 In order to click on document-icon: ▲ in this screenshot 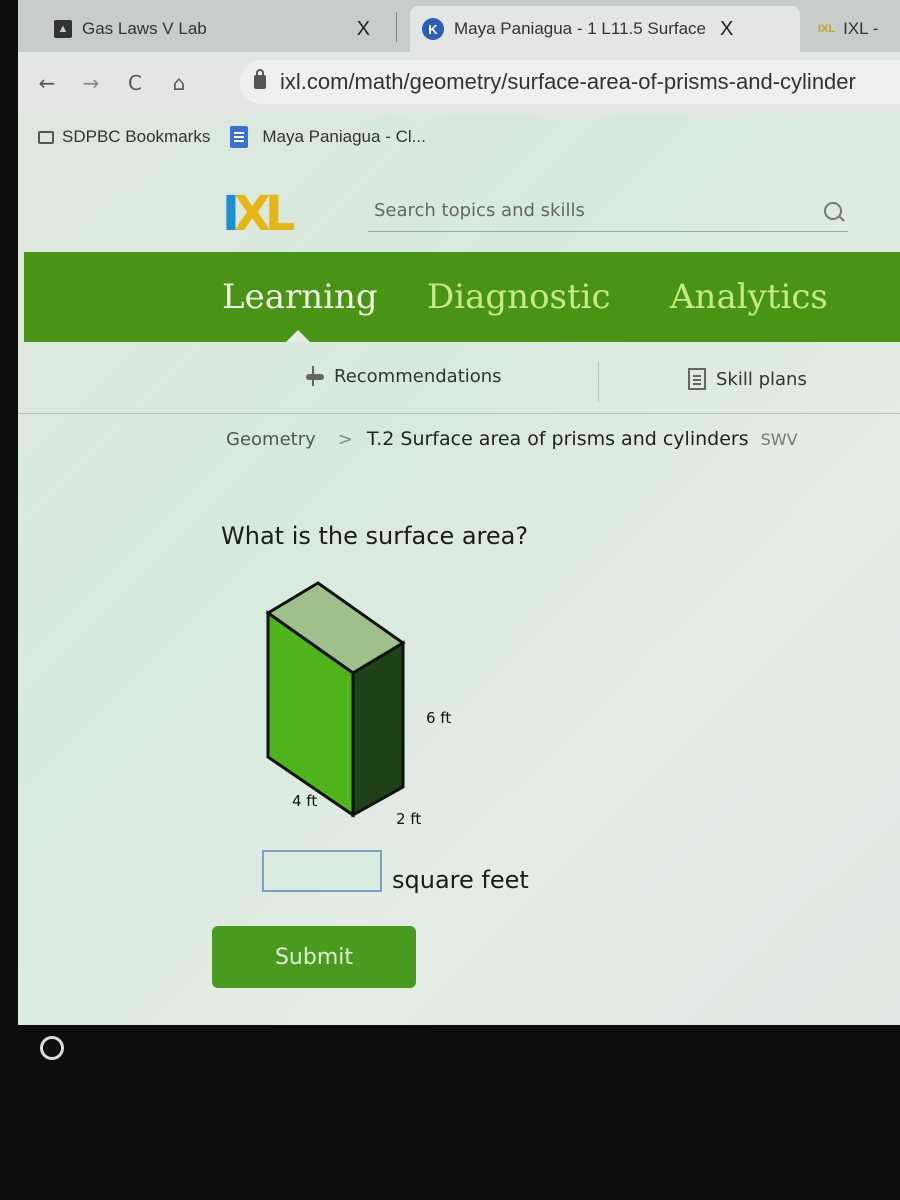, I will do `click(63, 29)`.